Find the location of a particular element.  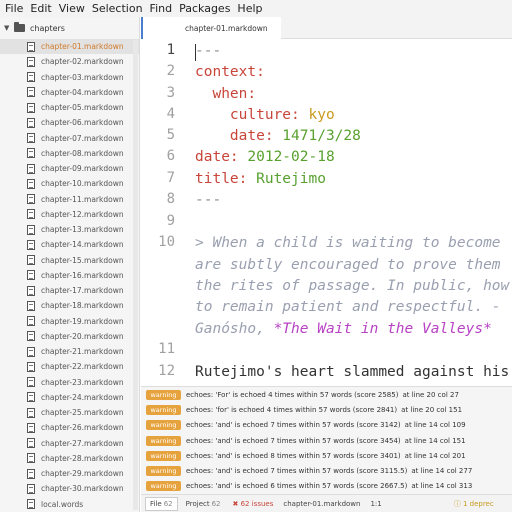

tree-file-item: chapter-14.markdown is located at coordinates (69, 244).